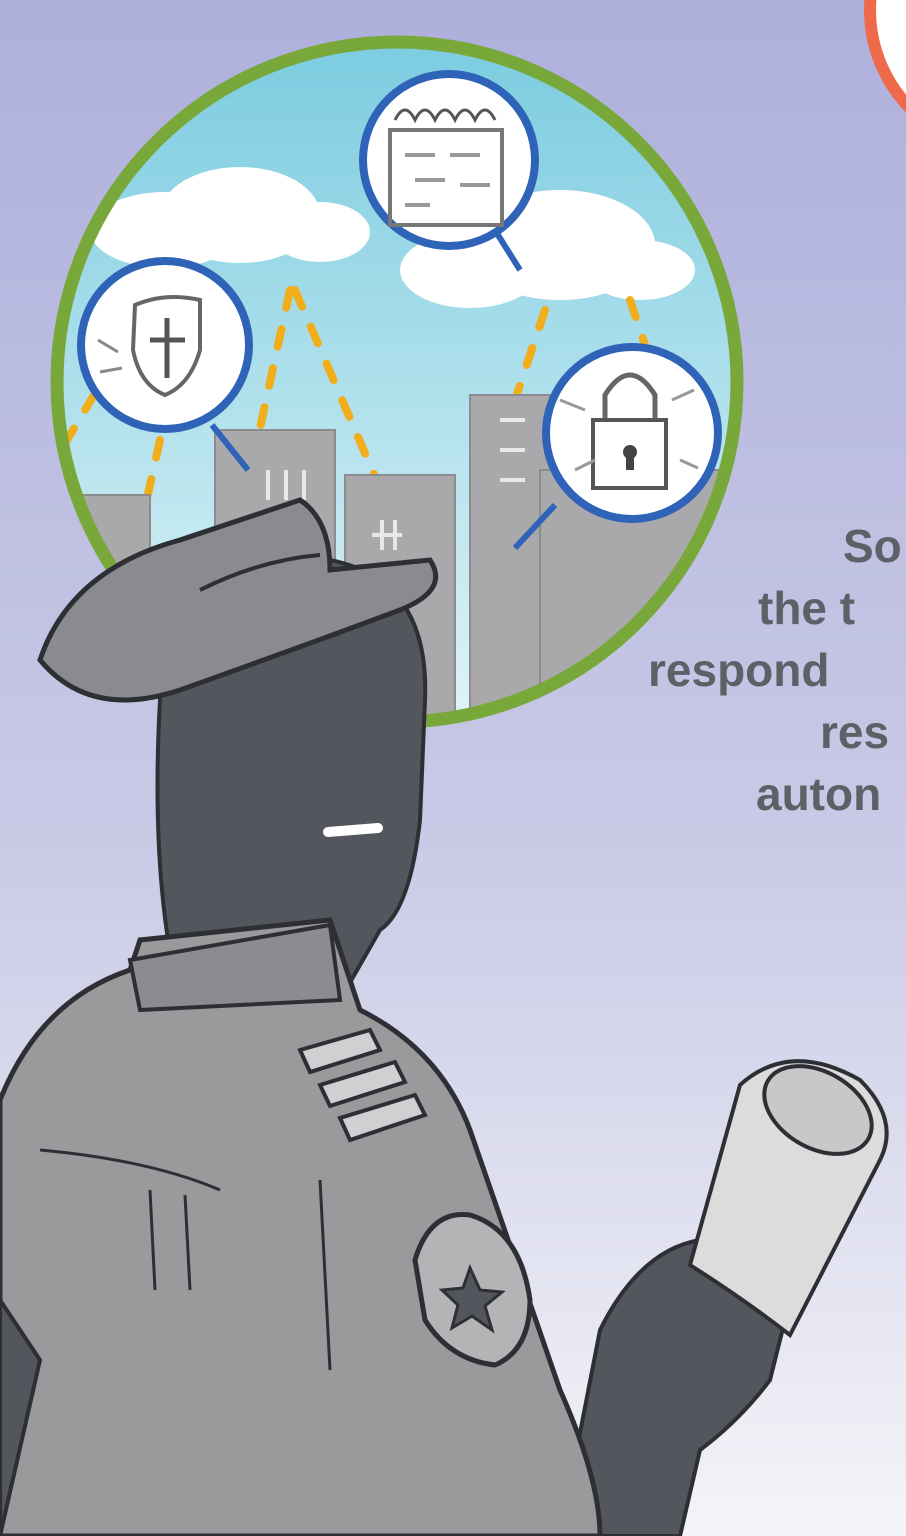 The width and height of the screenshot is (906, 1536). What do you see at coordinates (807, 608) in the screenshot?
I see `caption-line: the t` at bounding box center [807, 608].